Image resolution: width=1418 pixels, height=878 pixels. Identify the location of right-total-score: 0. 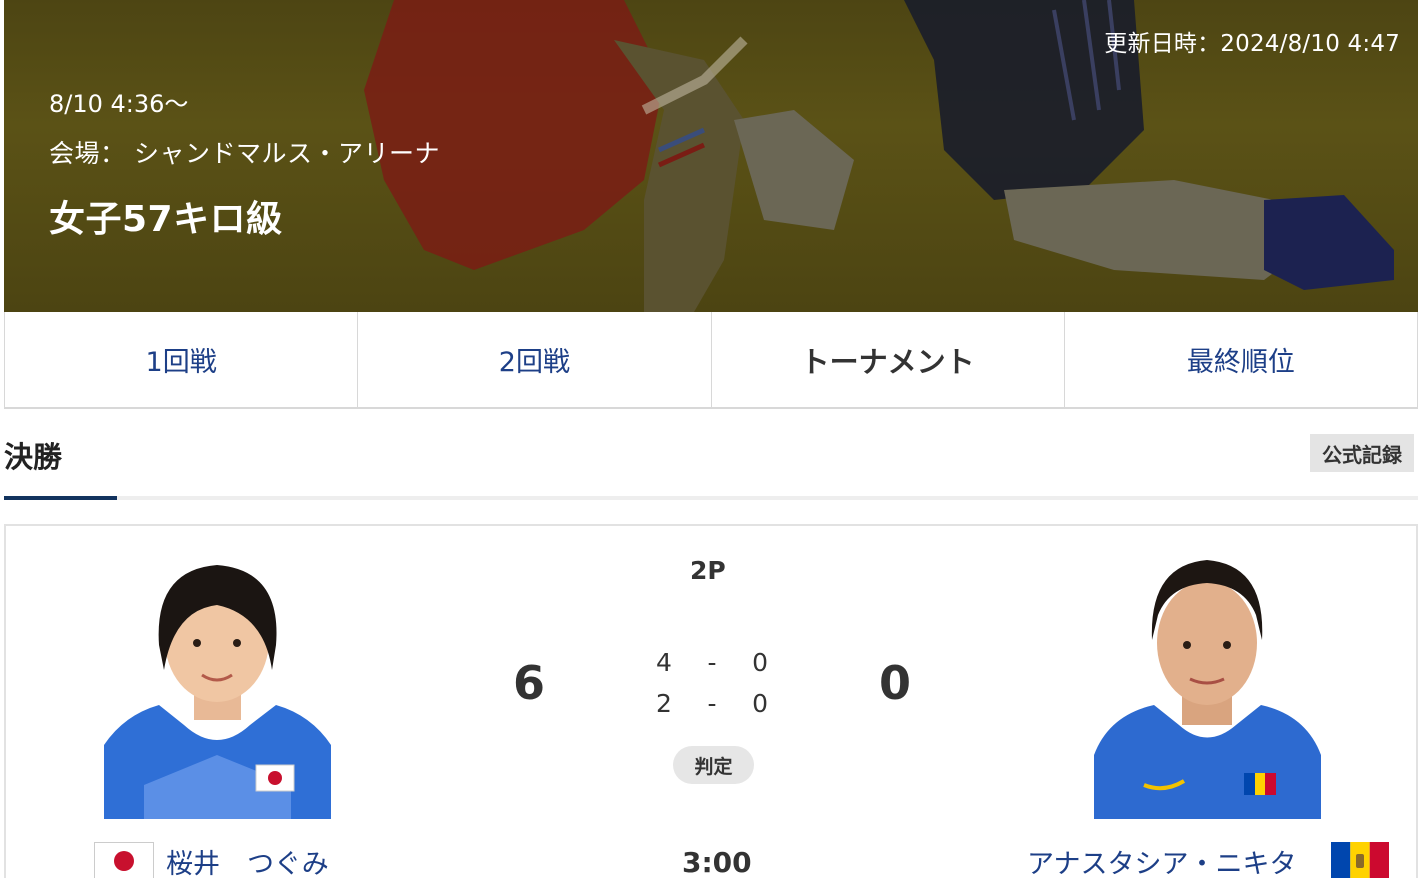
(895, 683).